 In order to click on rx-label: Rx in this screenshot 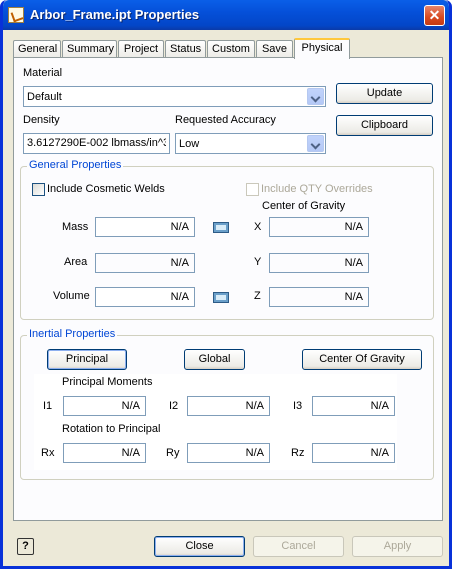, I will do `click(48, 453)`.